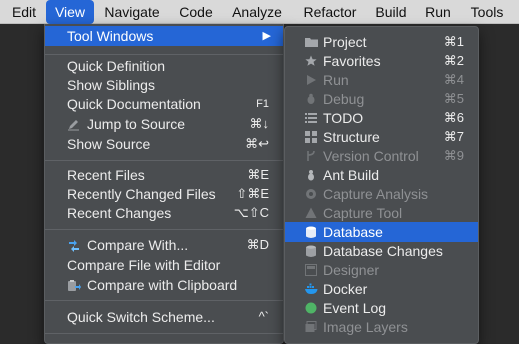  What do you see at coordinates (453, 60) in the screenshot?
I see `menu-item-shortcut: ⌘2` at bounding box center [453, 60].